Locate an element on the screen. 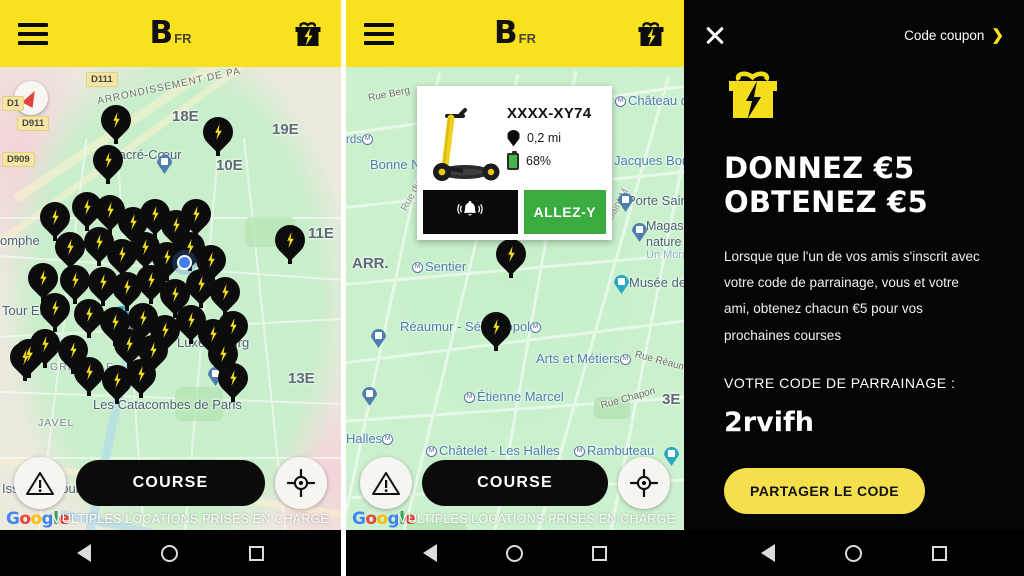 Image resolution: width=1024 pixels, height=576 pixels. app-header-panel1: B FR is located at coordinates (170, 33).